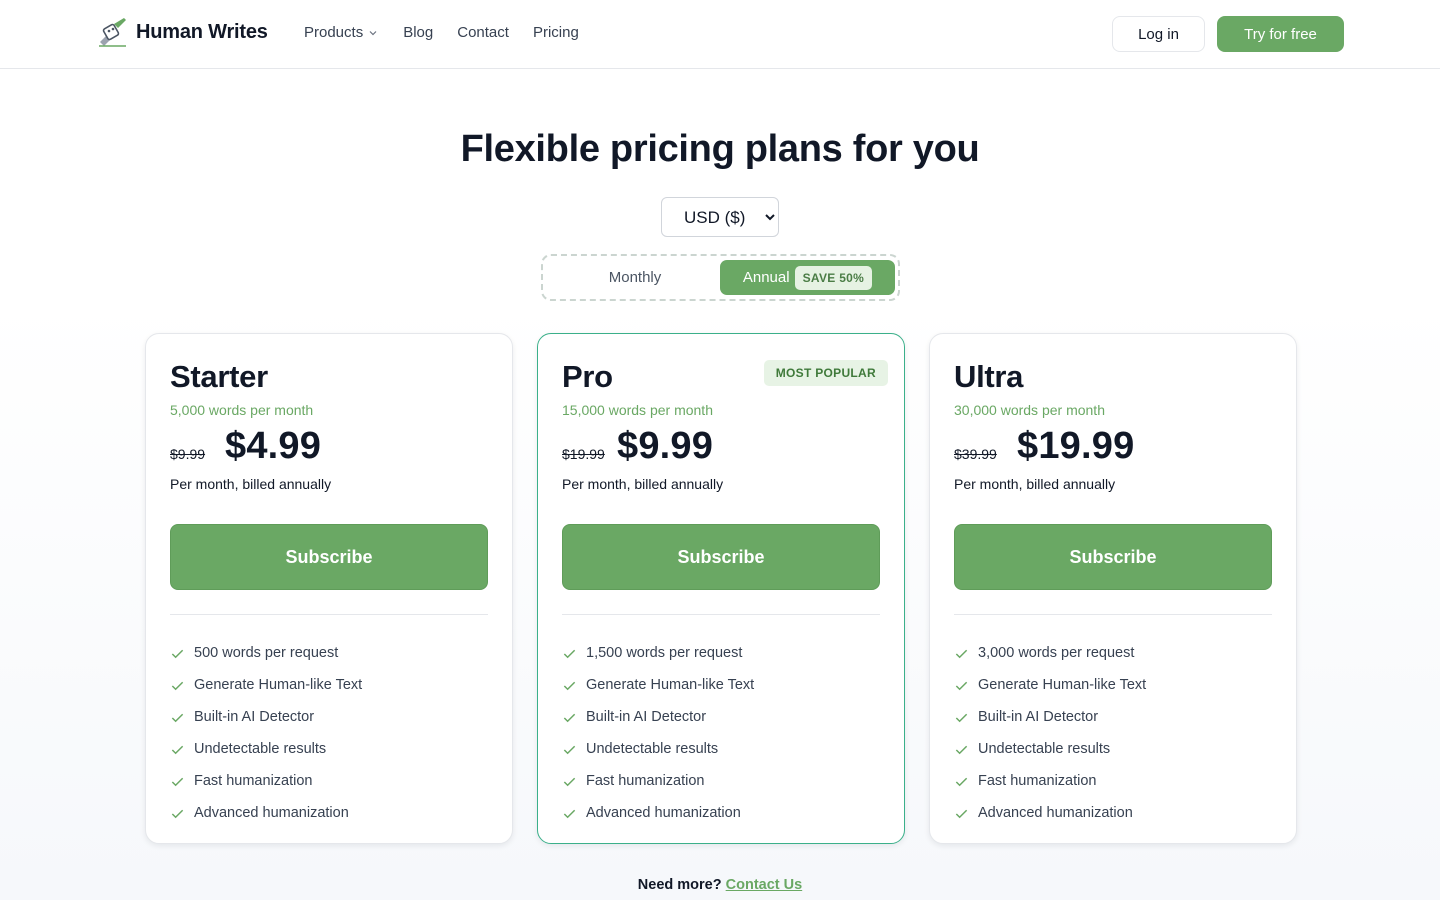 This screenshot has width=1440, height=900. I want to click on plan-name: Pro, so click(587, 376).